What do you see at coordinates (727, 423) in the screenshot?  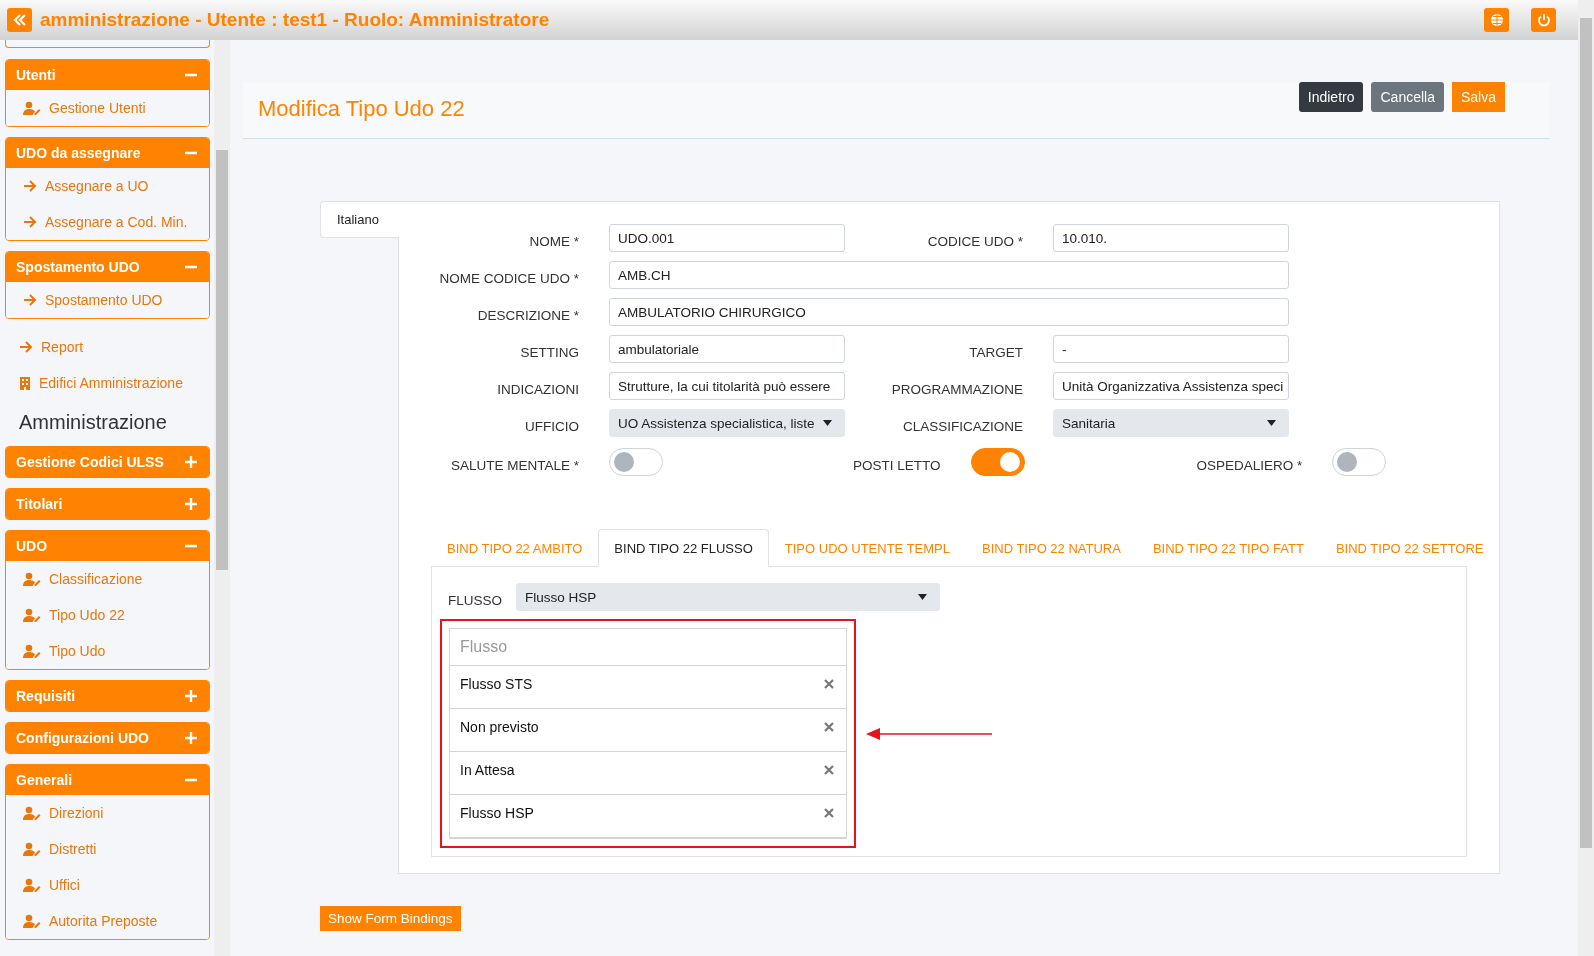 I see `select-field: UO Assistenza specialistica, liste` at bounding box center [727, 423].